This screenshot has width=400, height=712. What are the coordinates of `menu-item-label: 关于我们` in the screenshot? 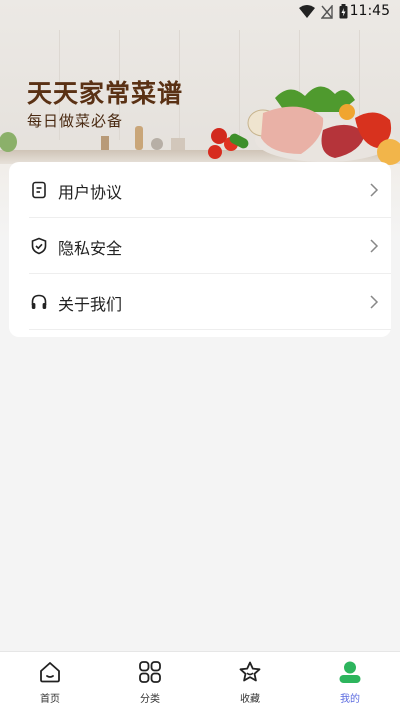 It's located at (90, 304).